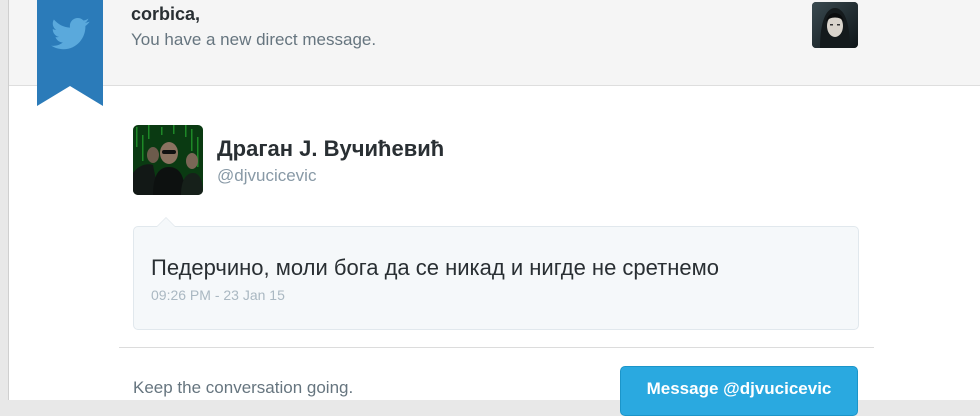  I want to click on keep-conversation-prompt: Keep the conversation going., so click(243, 387).